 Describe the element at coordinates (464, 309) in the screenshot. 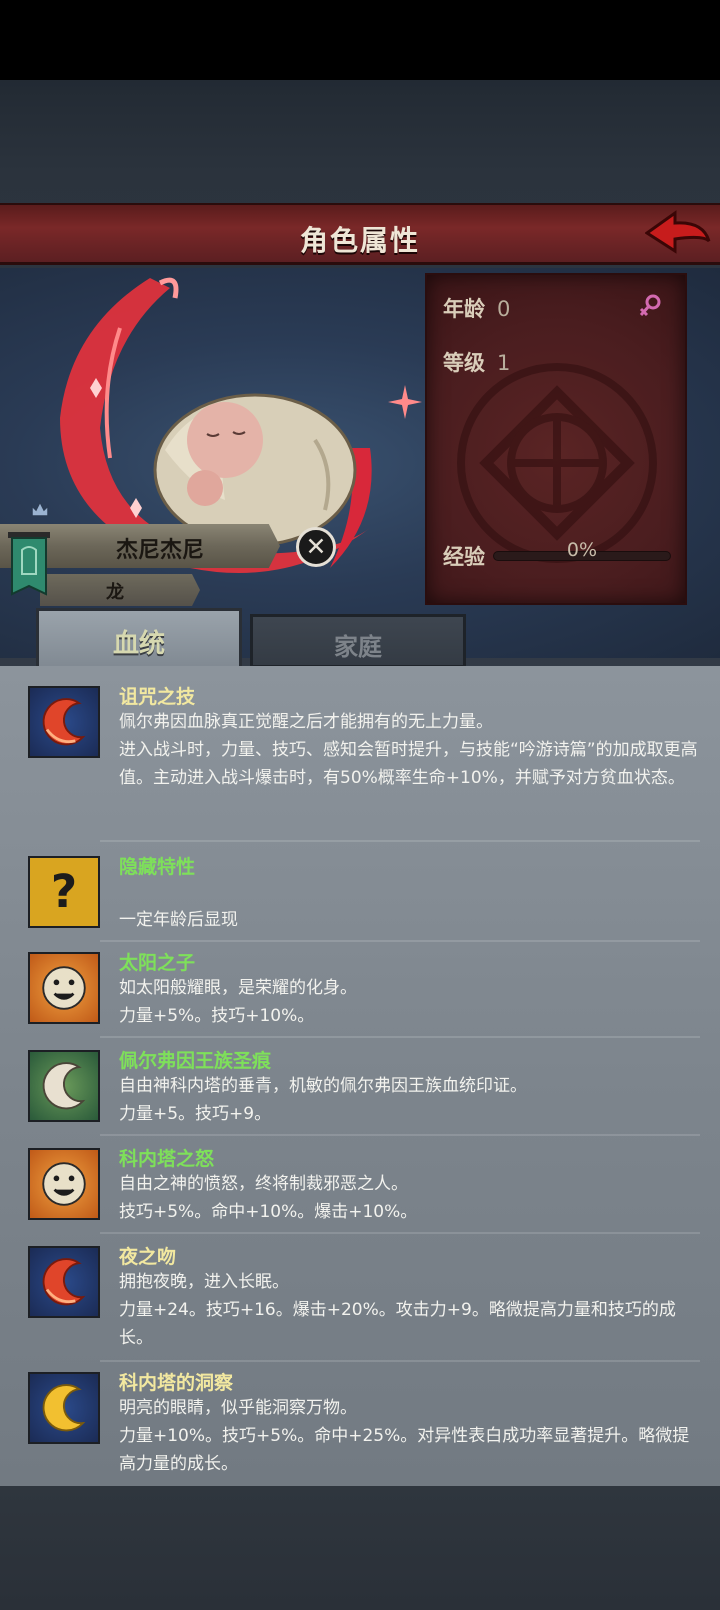

I see `stat-age-label: 年龄` at that location.